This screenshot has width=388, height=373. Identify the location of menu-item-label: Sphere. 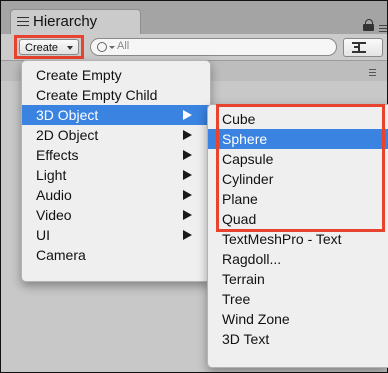
(245, 139).